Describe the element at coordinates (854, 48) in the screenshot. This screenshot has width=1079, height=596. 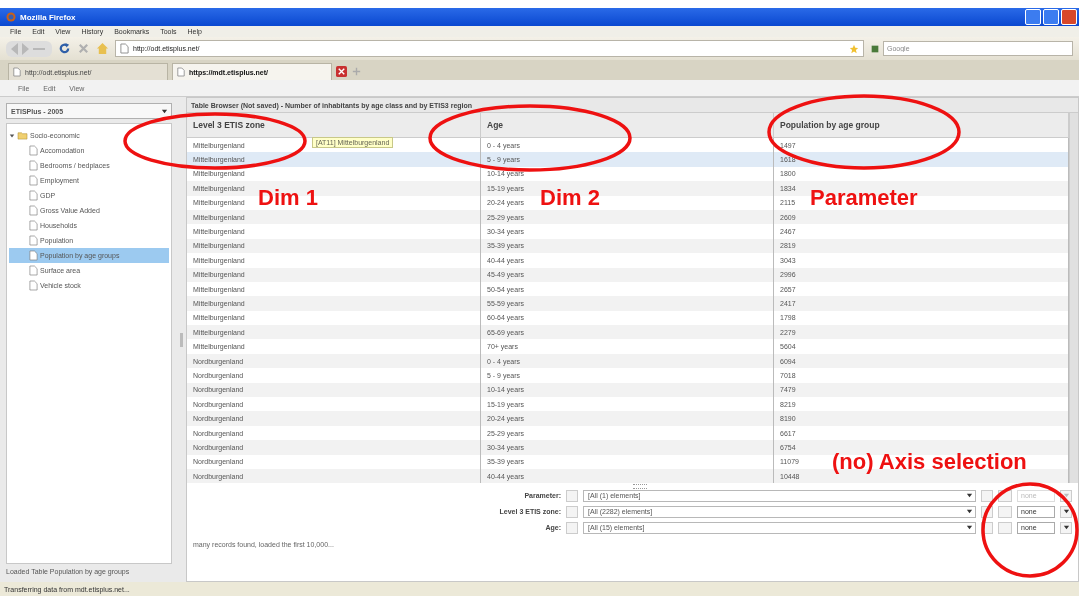
I see `star-icon` at that location.